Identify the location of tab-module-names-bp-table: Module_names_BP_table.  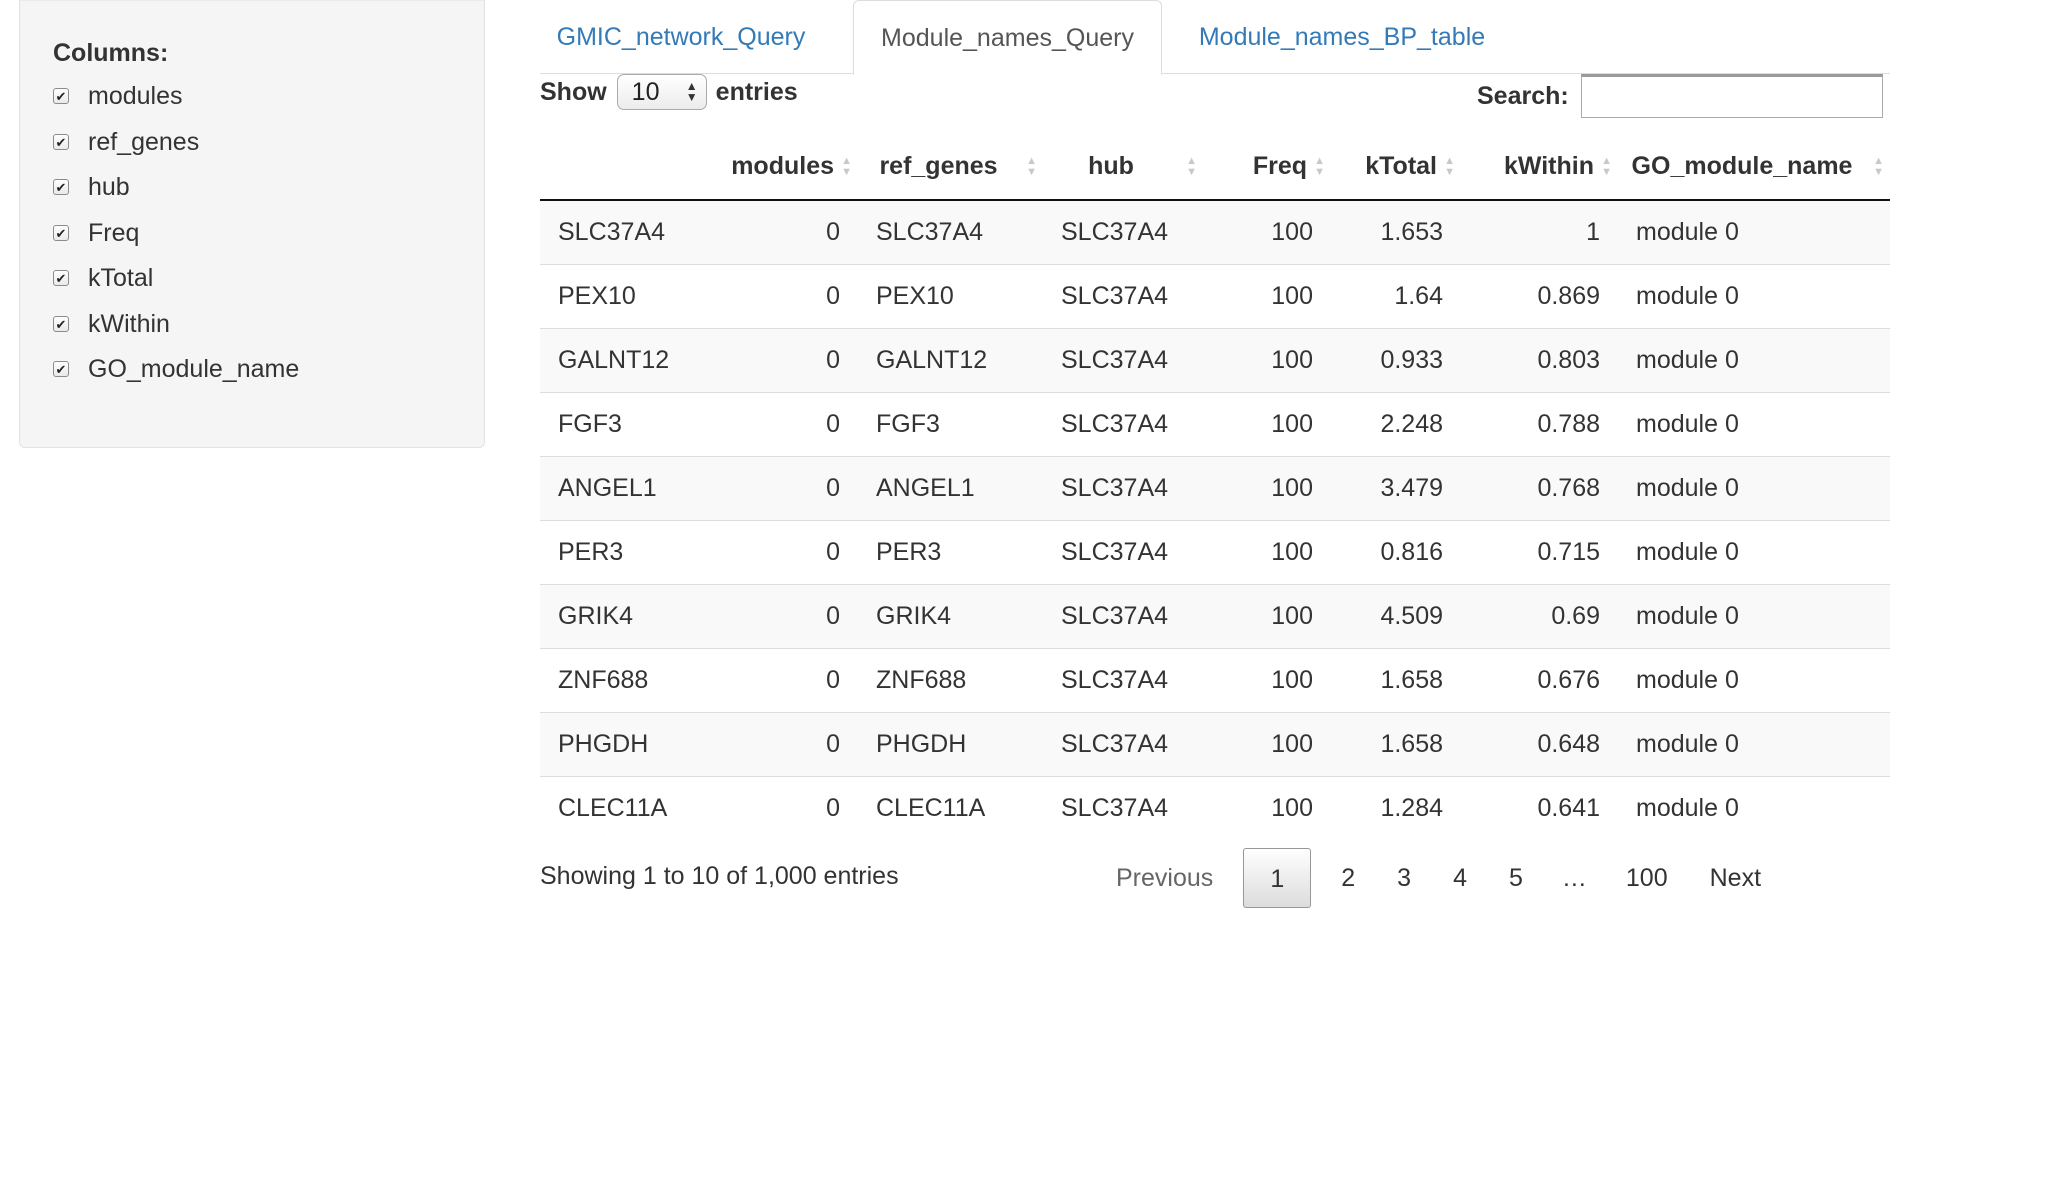
(1342, 37).